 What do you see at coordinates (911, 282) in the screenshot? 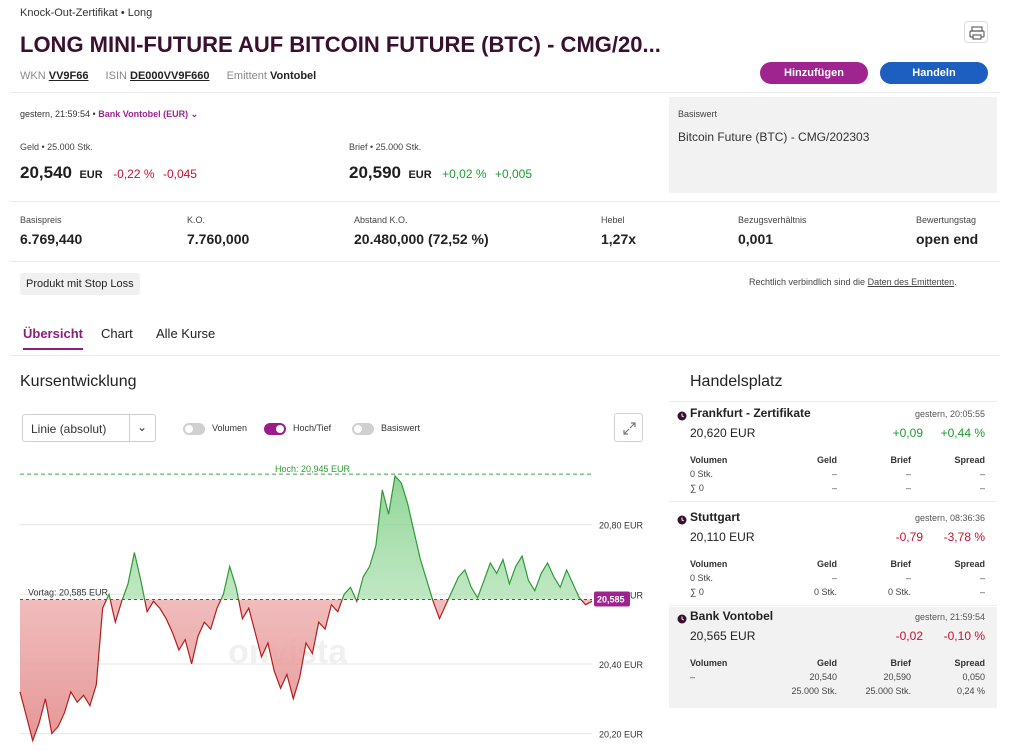
I see `issuer-data-link: Daten des Emittenten` at bounding box center [911, 282].